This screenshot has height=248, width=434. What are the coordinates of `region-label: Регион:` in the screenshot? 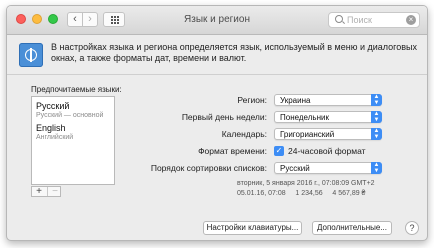 It's located at (252, 100).